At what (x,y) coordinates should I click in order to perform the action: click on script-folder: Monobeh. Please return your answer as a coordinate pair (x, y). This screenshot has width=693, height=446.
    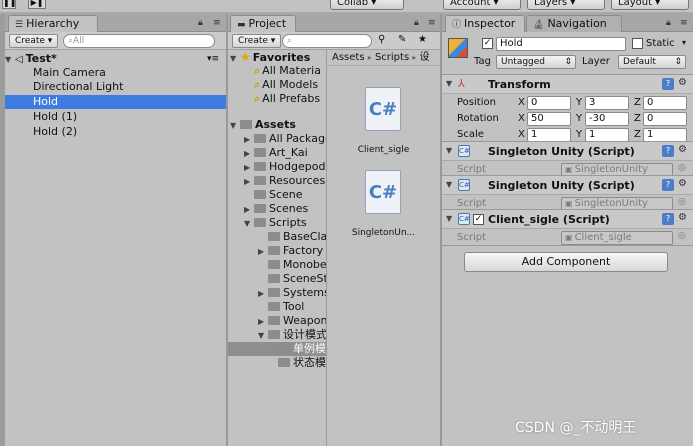
    Looking at the image, I should click on (292, 265).